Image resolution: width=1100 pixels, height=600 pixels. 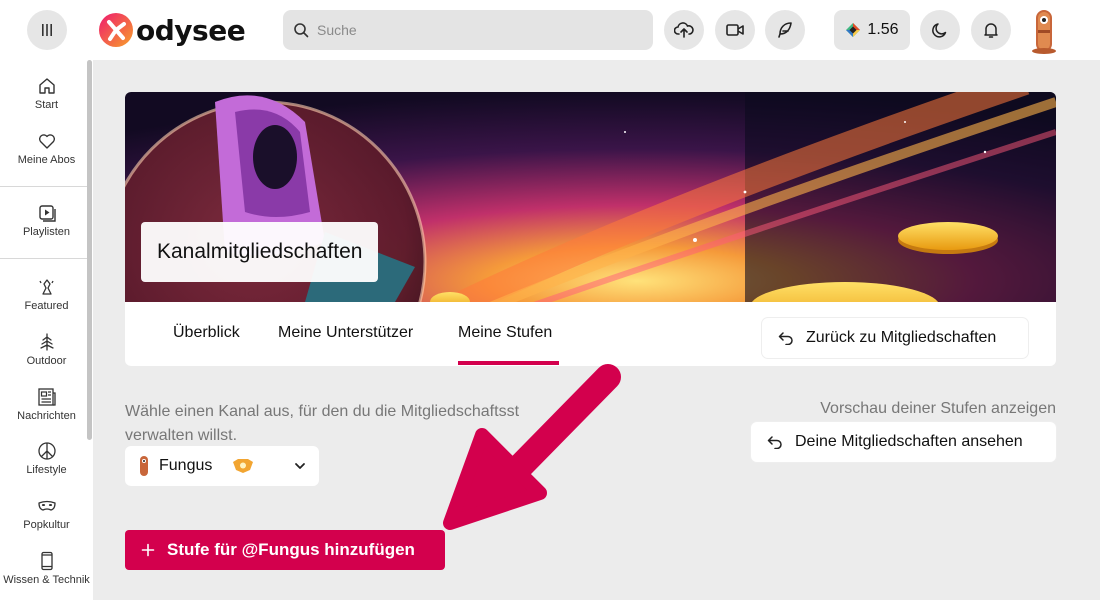 I want to click on plus-icon, so click(x=148, y=550).